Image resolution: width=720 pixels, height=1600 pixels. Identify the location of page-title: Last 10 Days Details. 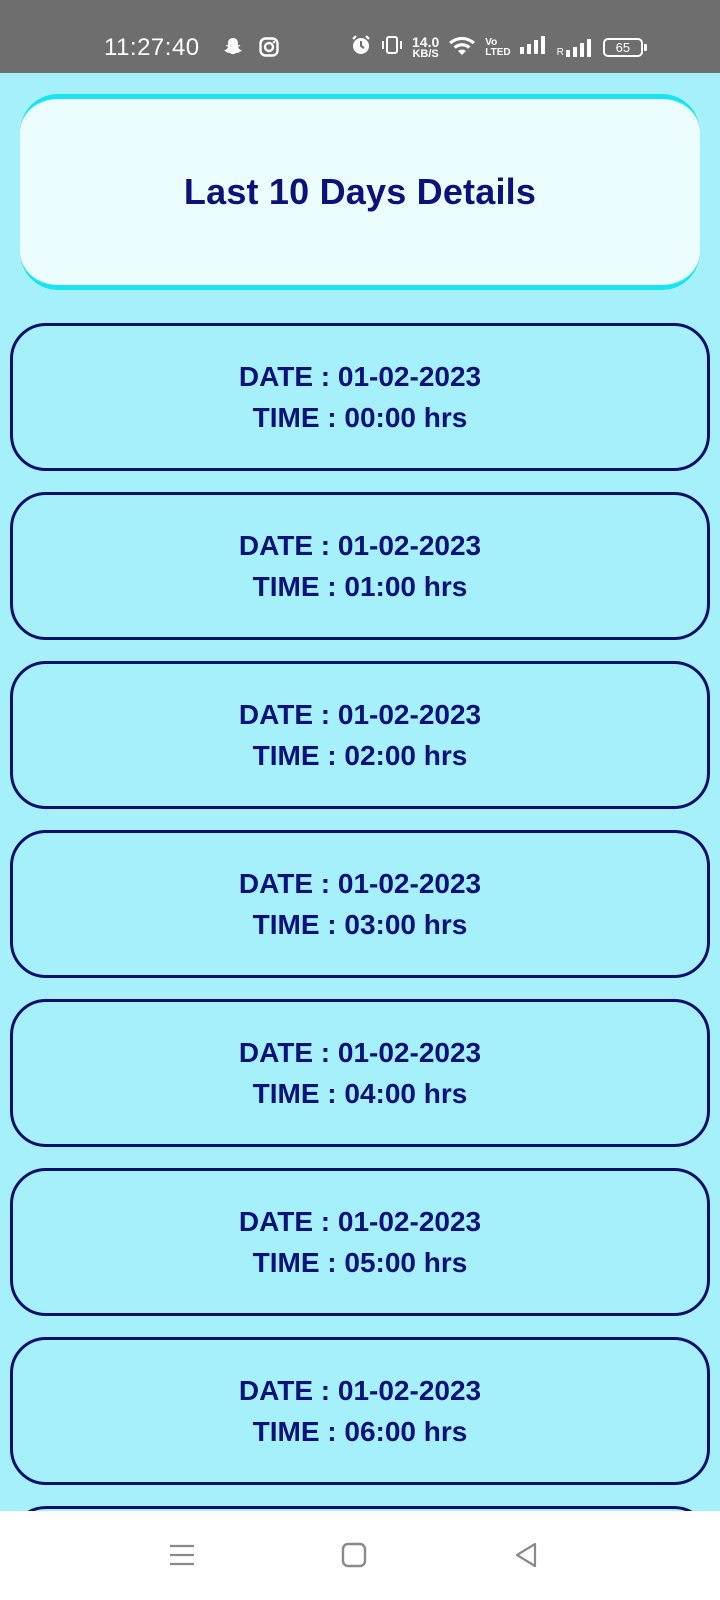
(360, 191).